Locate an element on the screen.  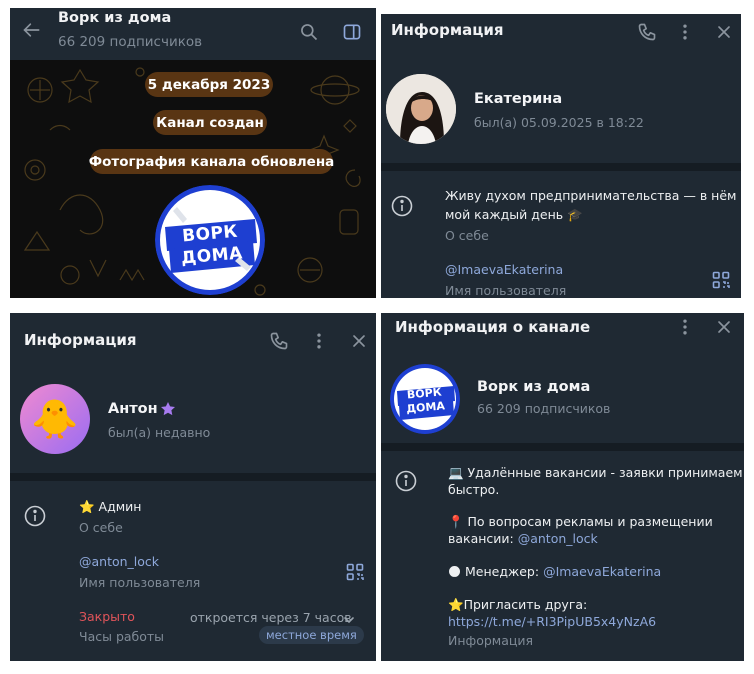
ads-contact-link: @anton_lock is located at coordinates (558, 538).